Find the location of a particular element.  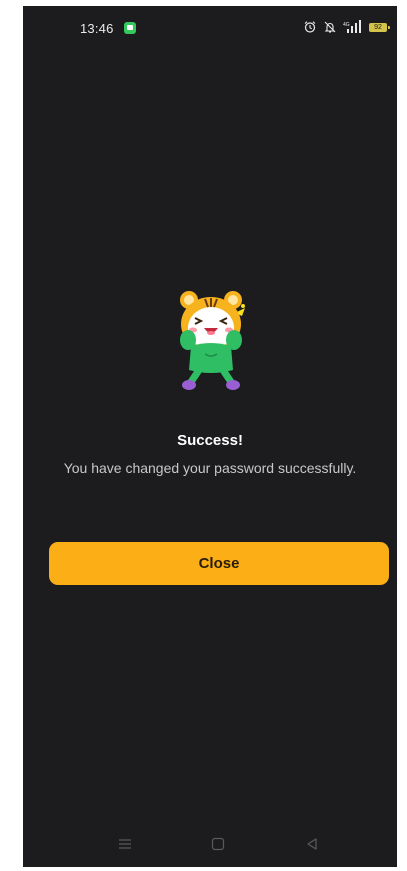

battery-icon: 92 is located at coordinates (379, 27).